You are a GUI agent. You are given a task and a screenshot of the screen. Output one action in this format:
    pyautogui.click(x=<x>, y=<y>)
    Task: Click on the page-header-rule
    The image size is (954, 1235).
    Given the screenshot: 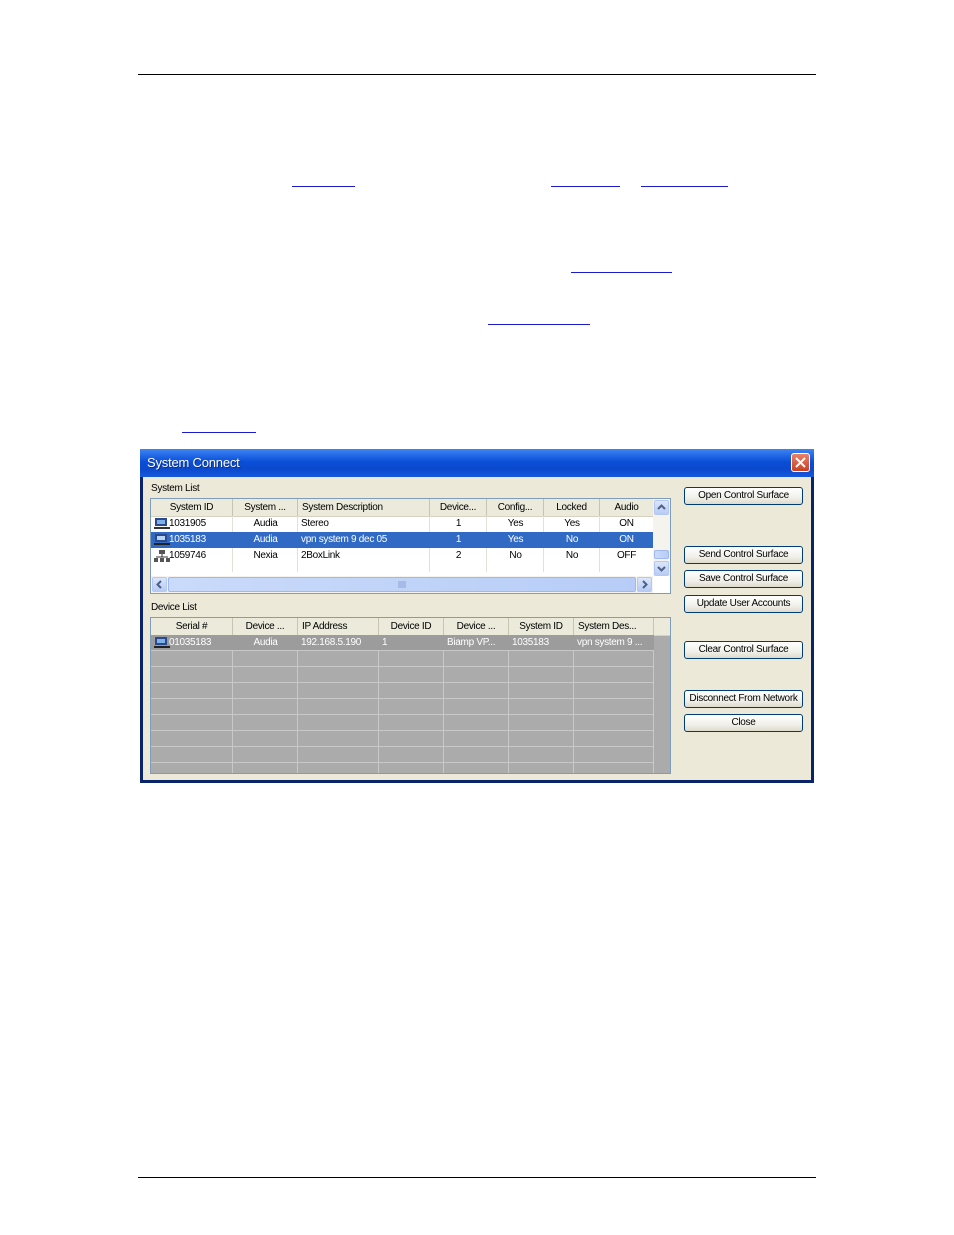 What is the action you would take?
    pyautogui.click(x=477, y=74)
    